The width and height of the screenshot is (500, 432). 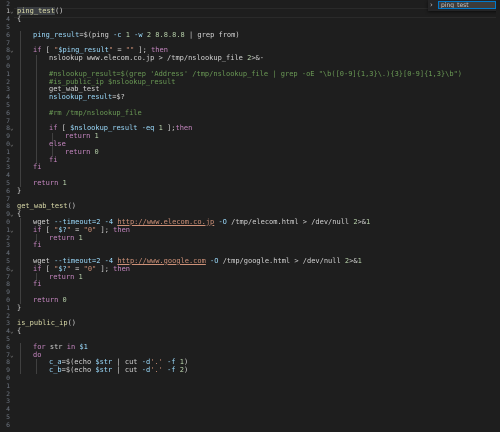 I want to click on find-input: ping_test, so click(x=467, y=5).